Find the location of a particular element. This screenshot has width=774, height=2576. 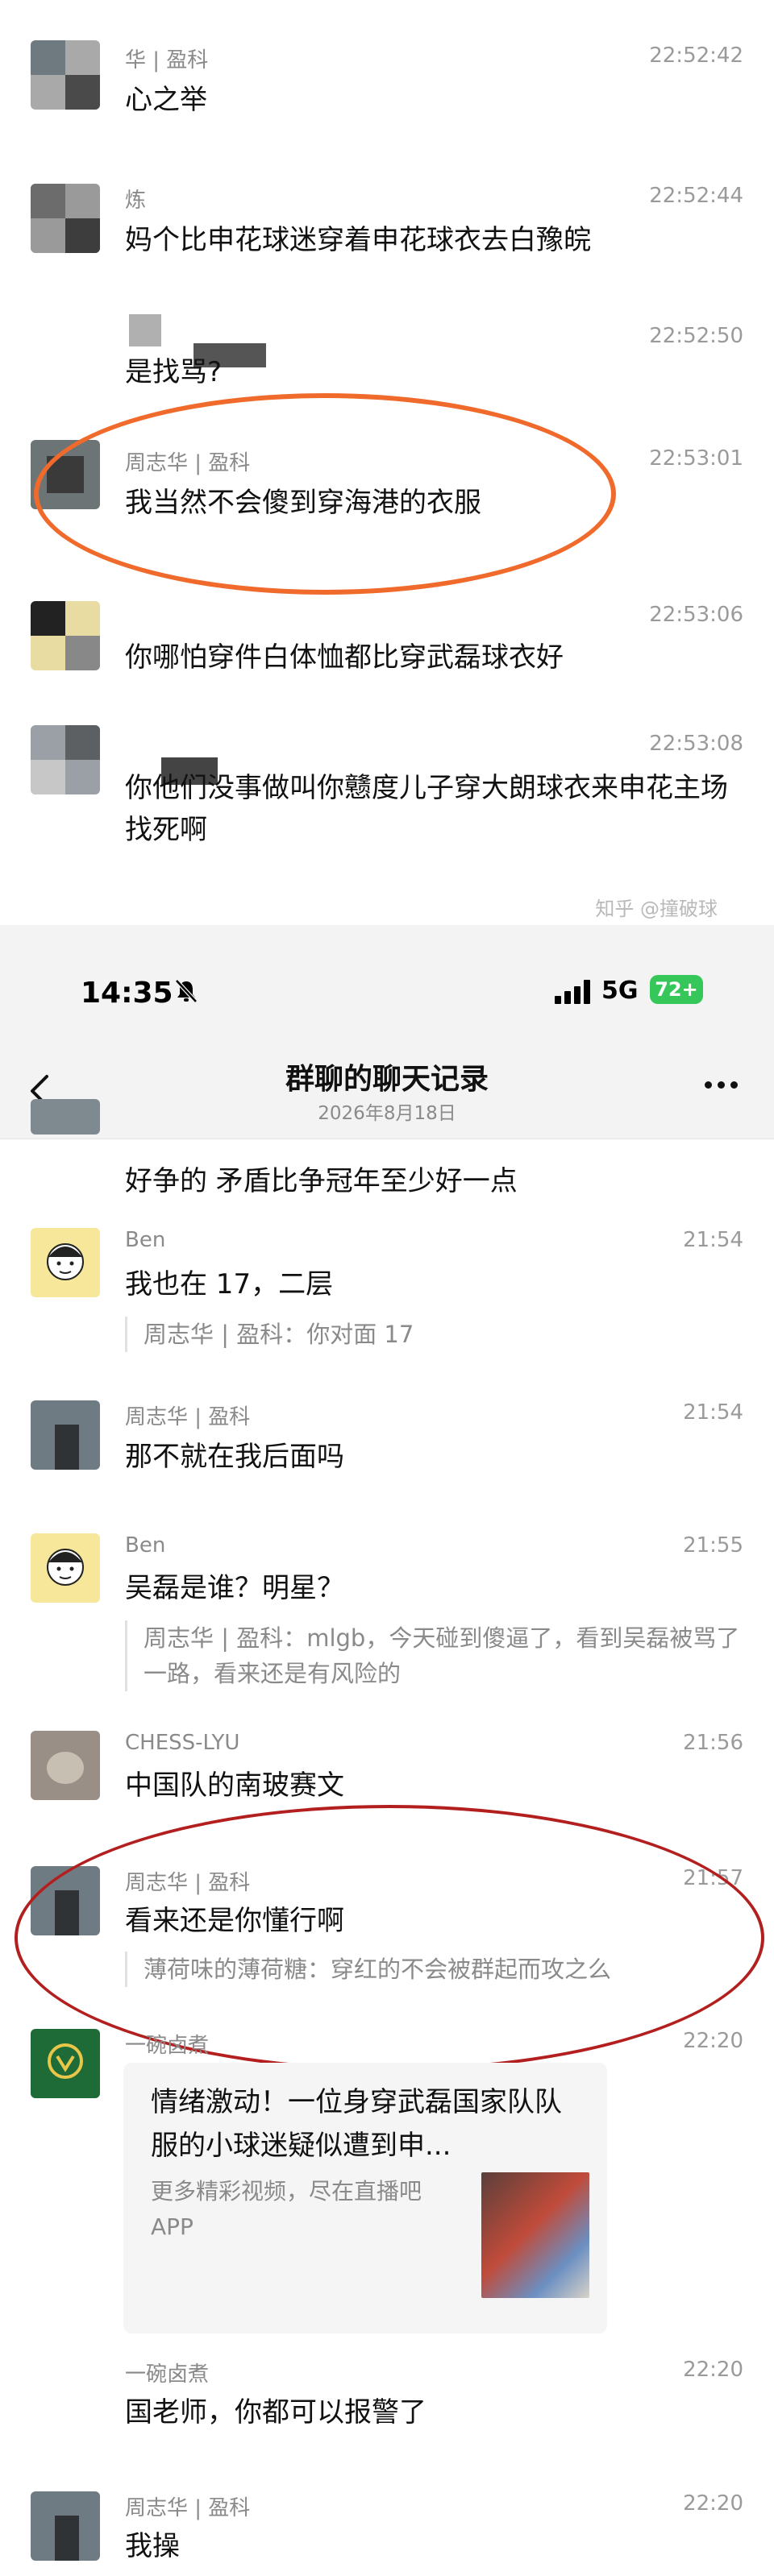

page-subtitle: 2026年8月18日 is located at coordinates (387, 1113).